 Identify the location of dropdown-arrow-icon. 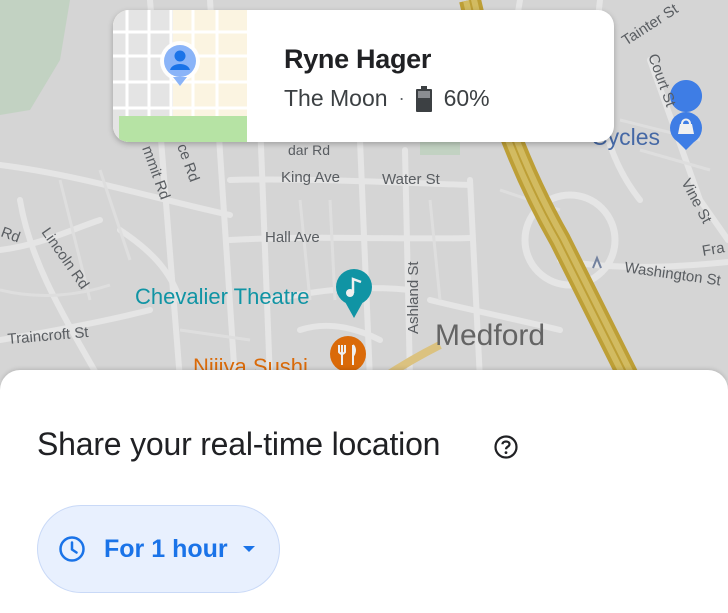
(248, 549).